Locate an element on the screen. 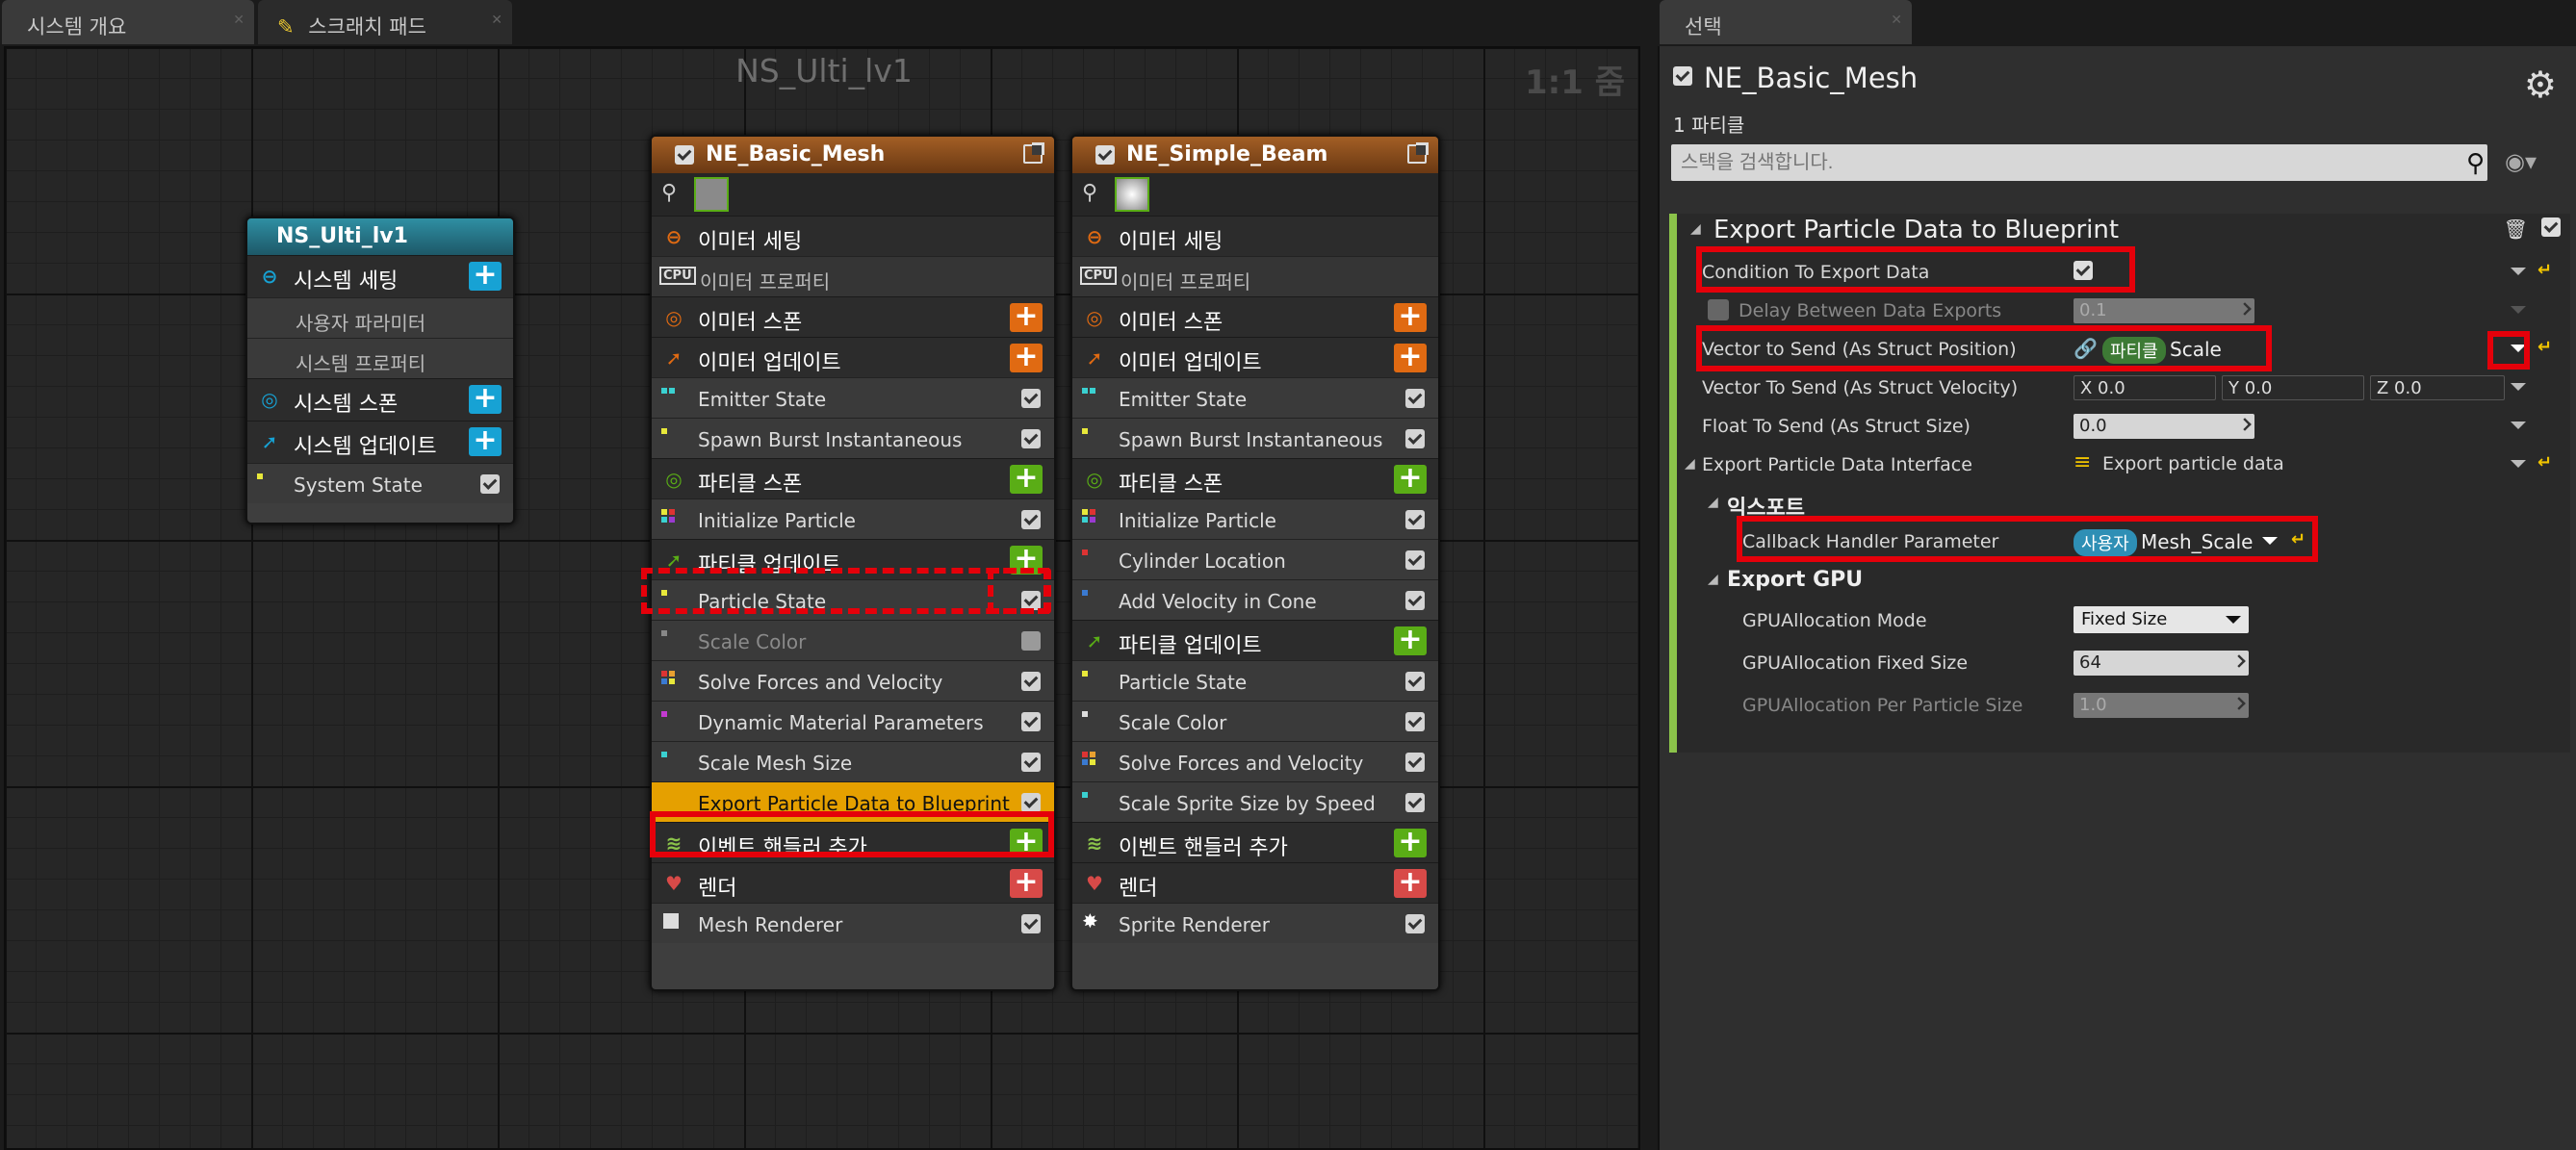 The width and height of the screenshot is (2576, 1150). module-export-particle-data: Export Particle Data to Blueprint is located at coordinates (853, 801).